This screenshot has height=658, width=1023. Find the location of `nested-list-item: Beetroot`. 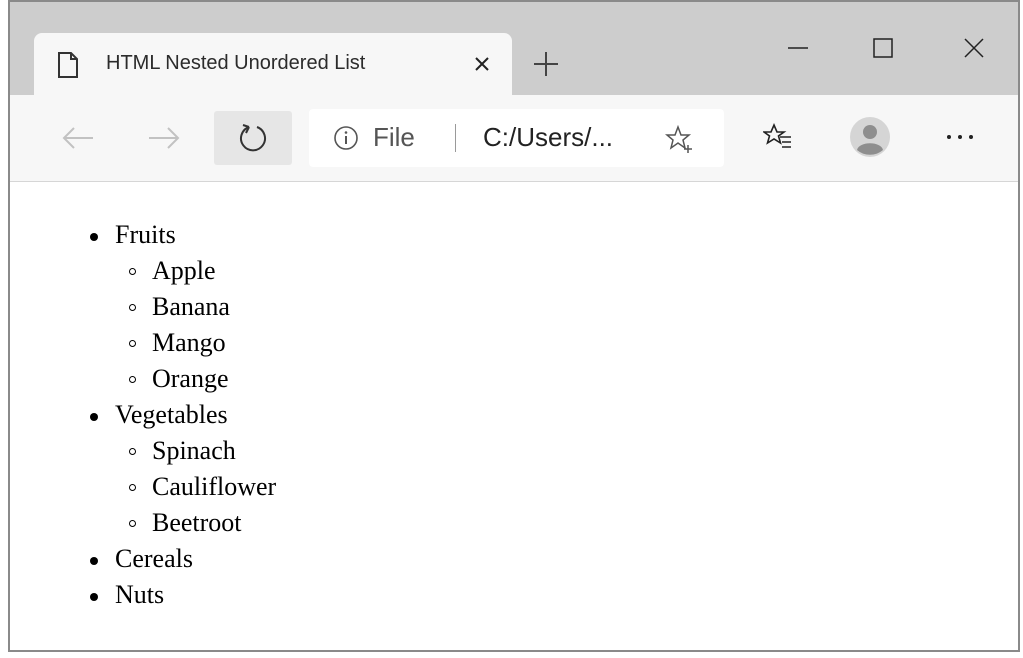

nested-list-item: Beetroot is located at coordinates (195, 523).